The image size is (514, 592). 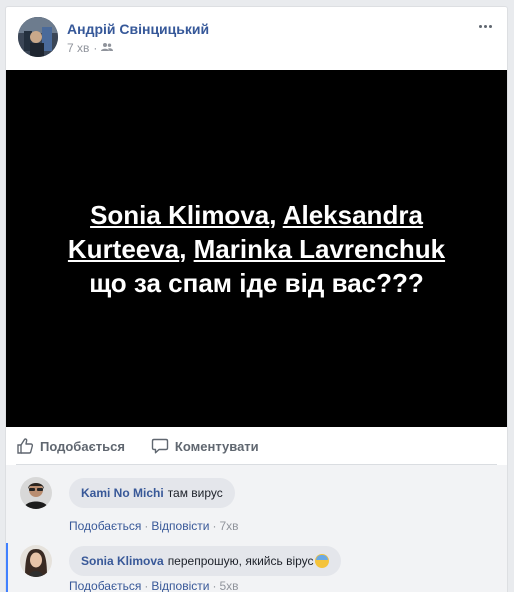 I want to click on author-avatar, so click(x=38, y=37).